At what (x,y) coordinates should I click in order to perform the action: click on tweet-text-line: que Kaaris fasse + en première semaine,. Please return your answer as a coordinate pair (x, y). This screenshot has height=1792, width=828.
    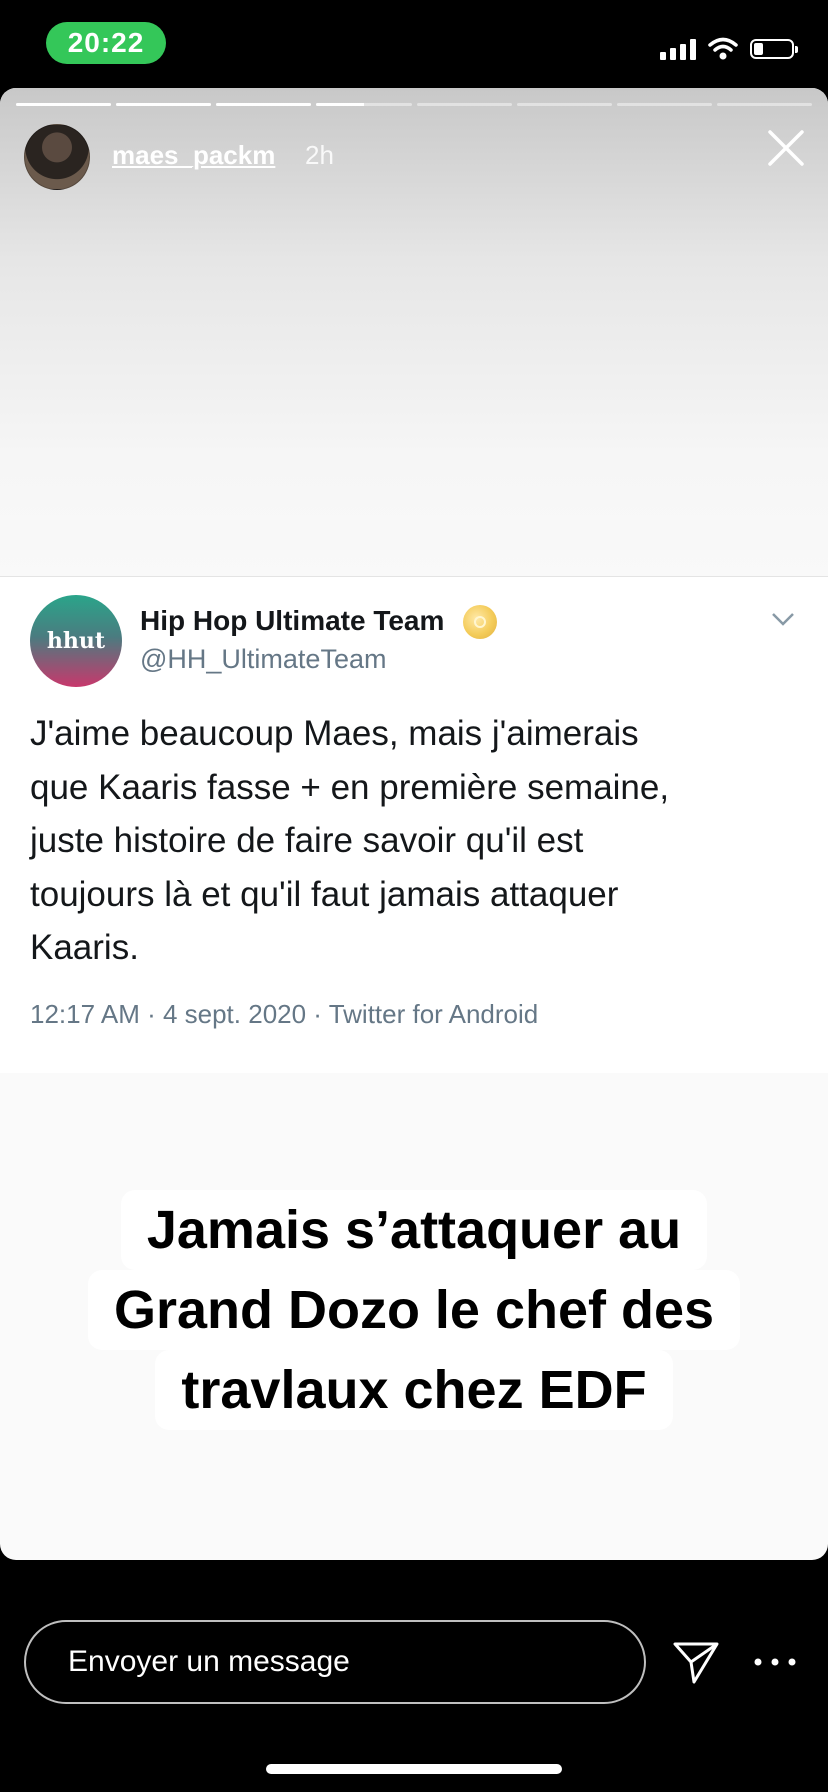
    Looking at the image, I should click on (350, 787).